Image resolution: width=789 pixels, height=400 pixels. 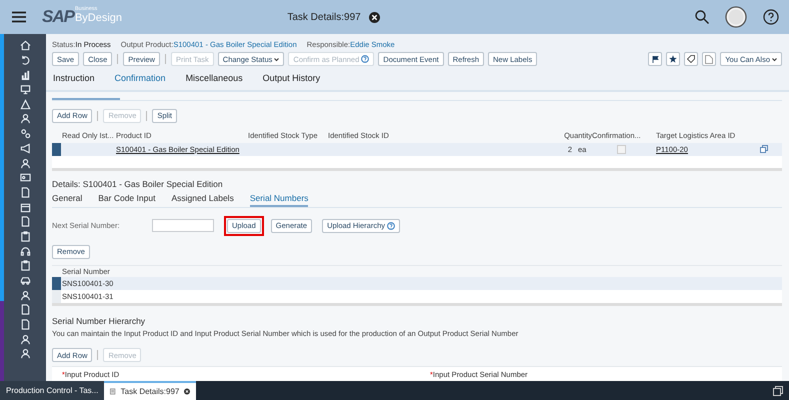 I want to click on id-card-icon, so click(x=25, y=178).